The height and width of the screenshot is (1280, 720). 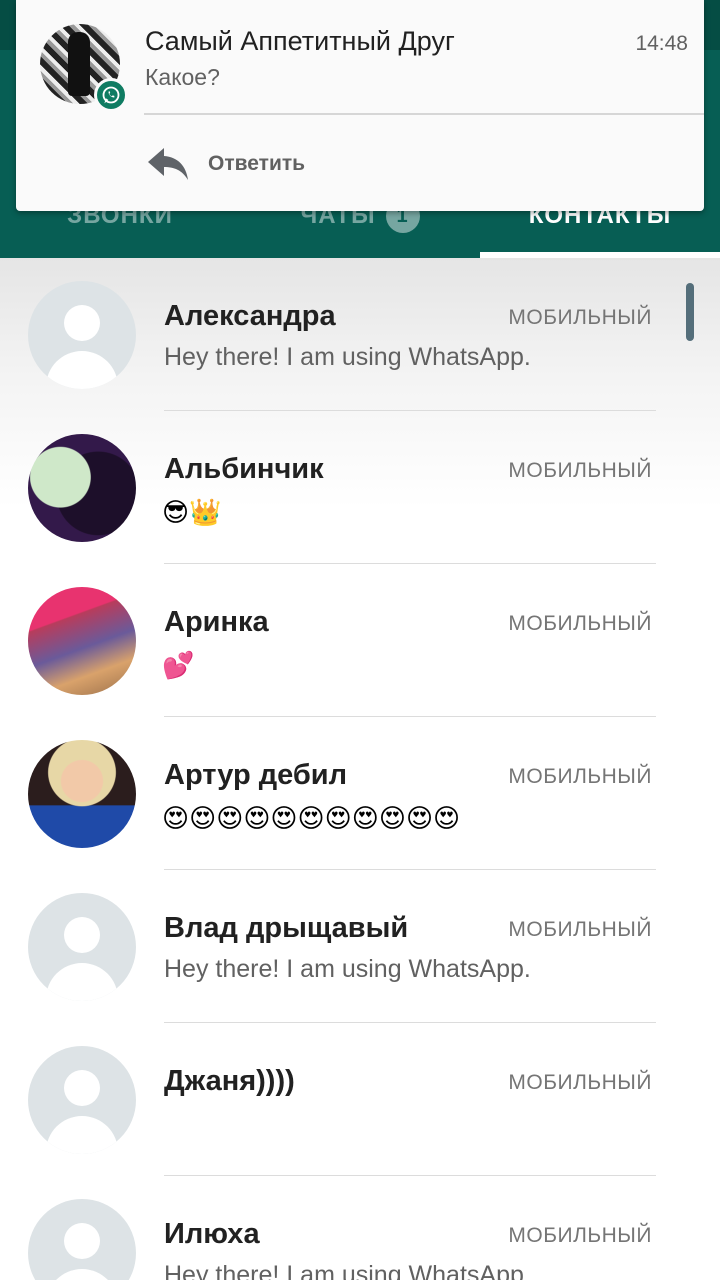 I want to click on contact-status: 😍😍😍😍😍😍😍😍😍😍😍, so click(x=311, y=818).